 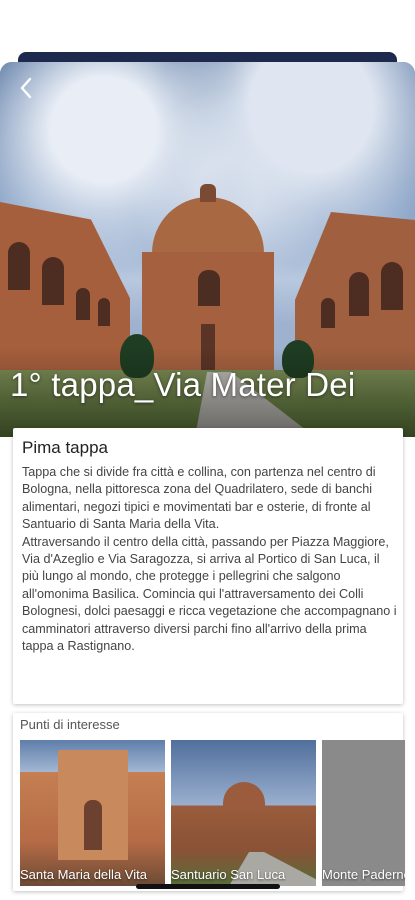 I want to click on back-button, so click(x=26, y=90).